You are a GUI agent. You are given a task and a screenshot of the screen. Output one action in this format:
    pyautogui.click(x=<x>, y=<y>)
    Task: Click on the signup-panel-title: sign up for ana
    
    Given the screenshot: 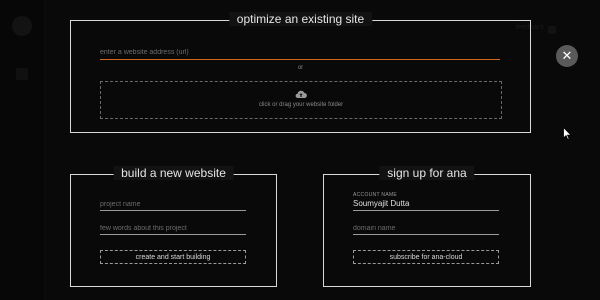 What is the action you would take?
    pyautogui.click(x=427, y=173)
    